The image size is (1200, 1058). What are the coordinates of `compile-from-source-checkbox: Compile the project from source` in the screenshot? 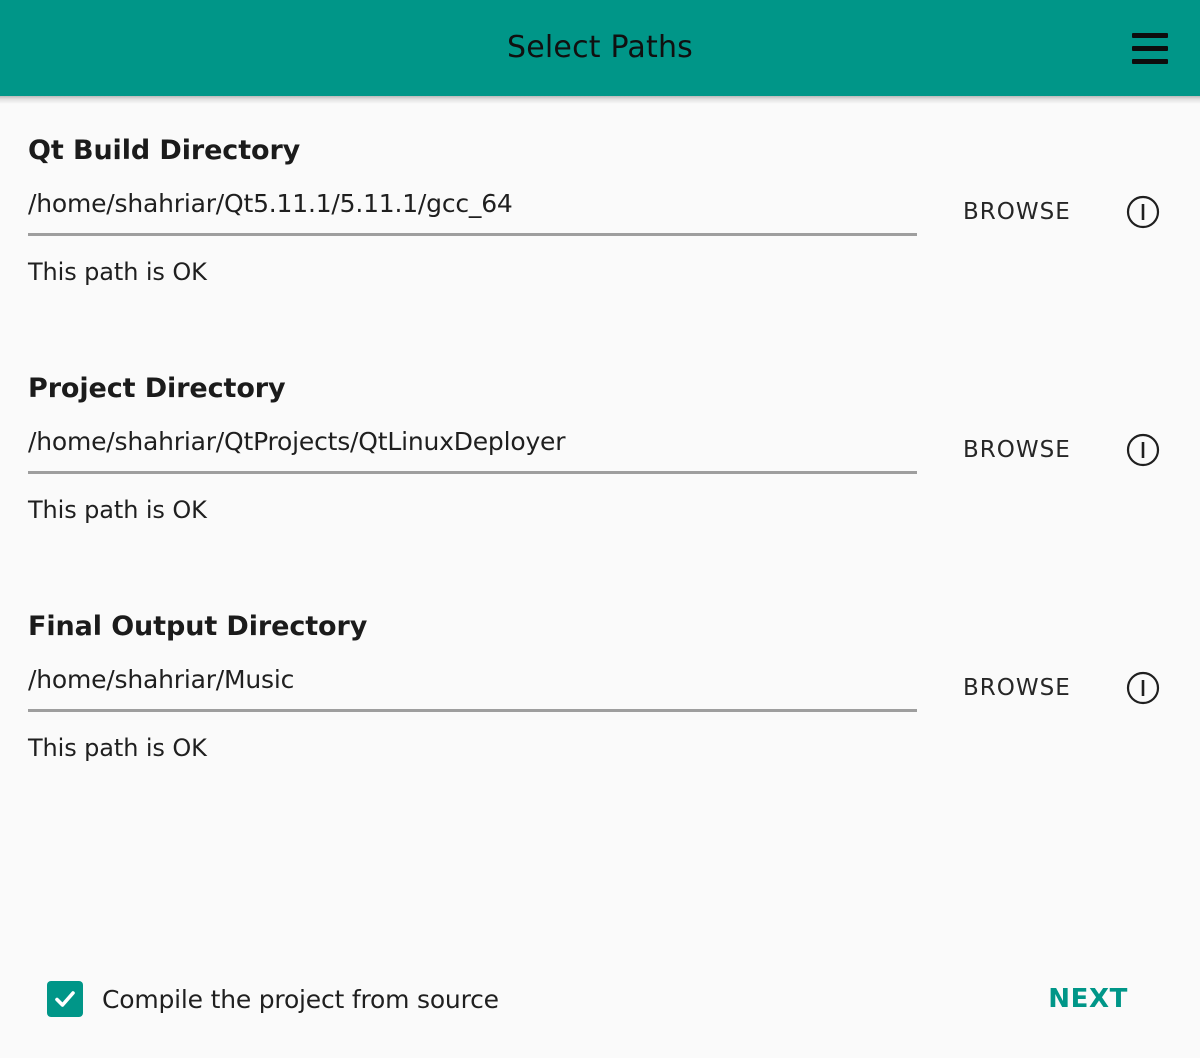 It's located at (273, 999).